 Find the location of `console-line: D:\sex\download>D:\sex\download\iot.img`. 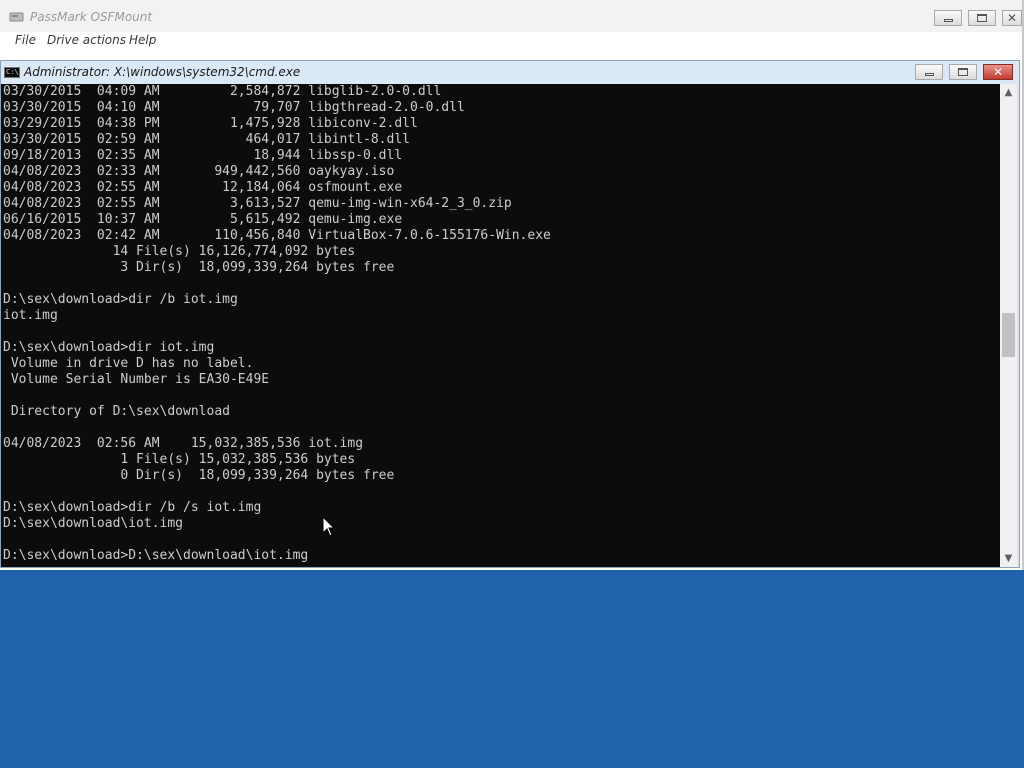

console-line: D:\sex\download>D:\sex\download\iot.img is located at coordinates (156, 555).